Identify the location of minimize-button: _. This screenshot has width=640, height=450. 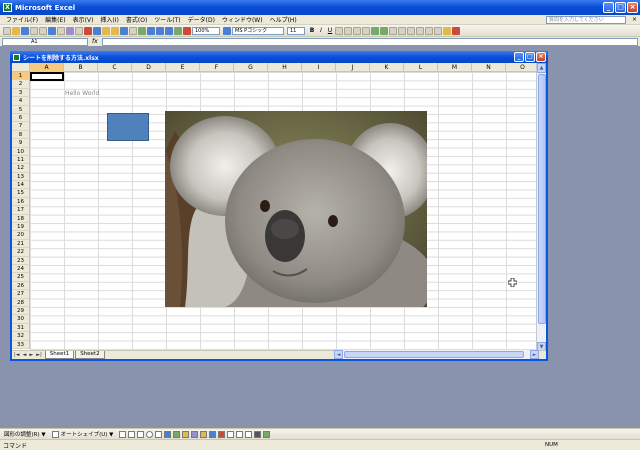
(608, 7).